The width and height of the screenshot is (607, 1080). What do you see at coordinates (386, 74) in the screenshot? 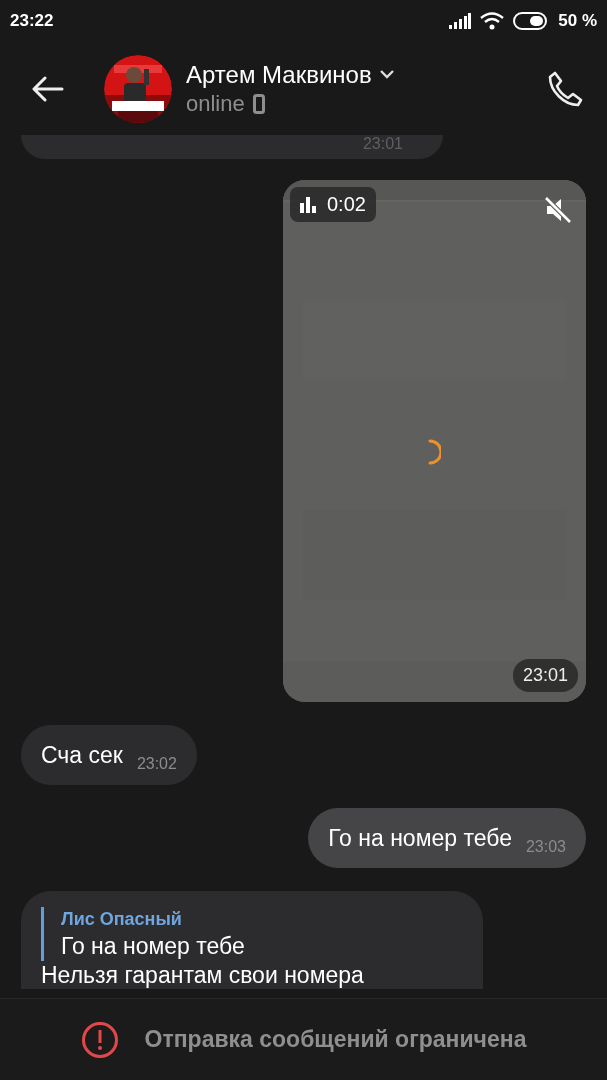
I see `chevron-down-icon` at bounding box center [386, 74].